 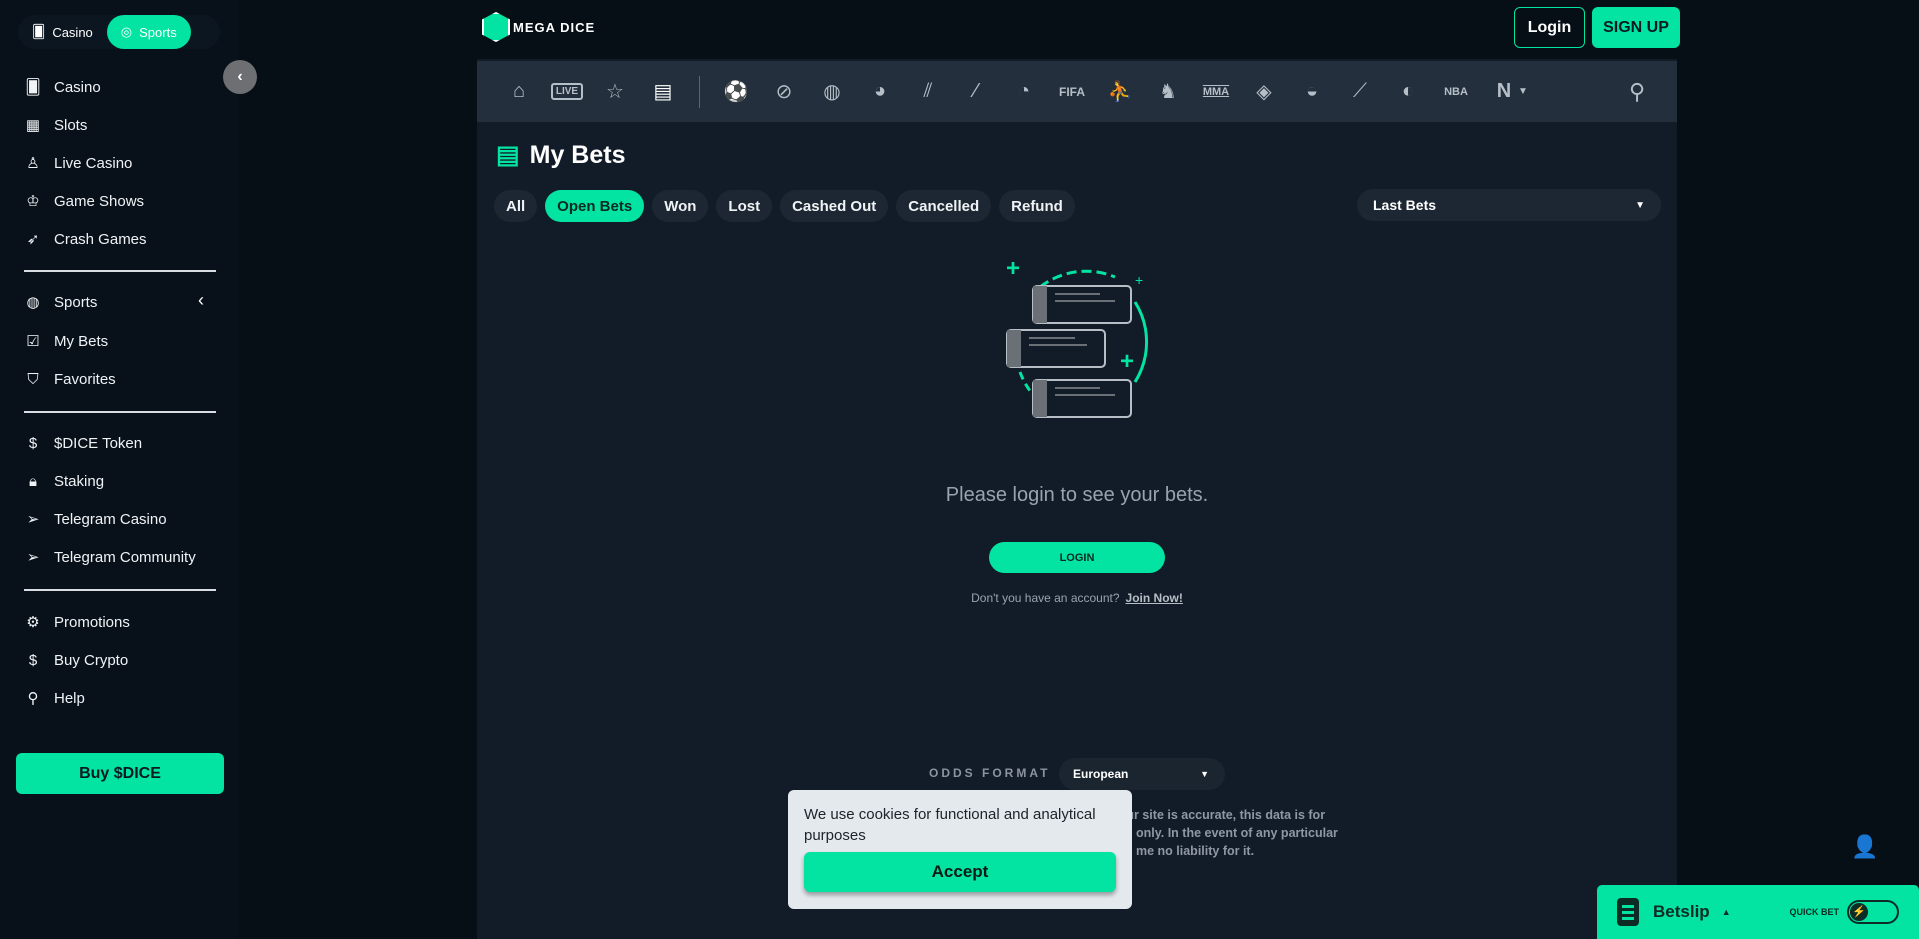 I want to click on disclaimer-line: me no liability for it., so click(x=1195, y=851).